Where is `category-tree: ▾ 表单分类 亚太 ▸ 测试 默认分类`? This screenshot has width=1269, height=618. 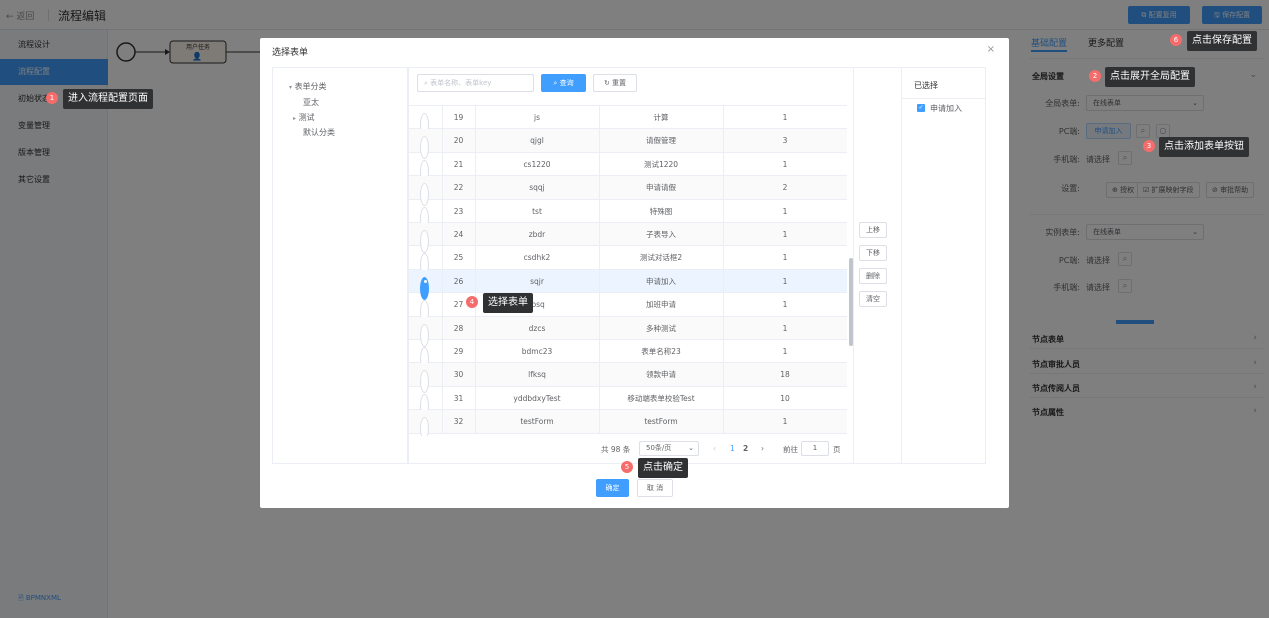
category-tree: ▾ 表单分类 亚太 ▸ 测试 默认分类 is located at coordinates (340, 265).